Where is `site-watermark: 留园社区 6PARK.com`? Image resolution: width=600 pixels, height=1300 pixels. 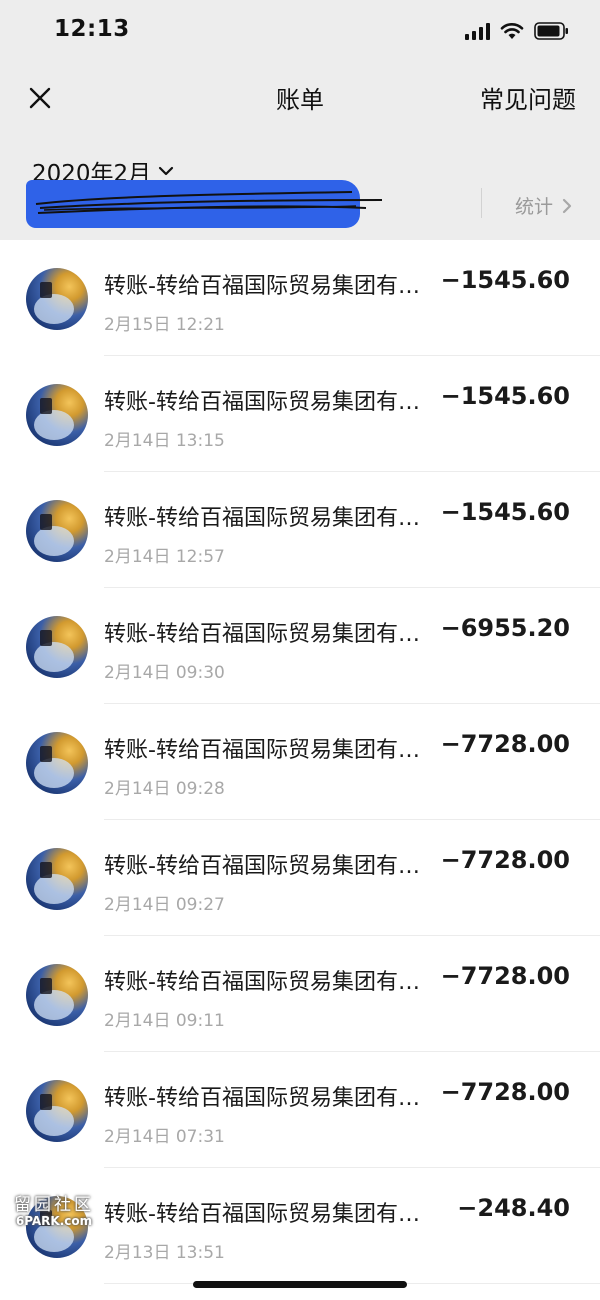 site-watermark: 留园社区 6PARK.com is located at coordinates (54, 1212).